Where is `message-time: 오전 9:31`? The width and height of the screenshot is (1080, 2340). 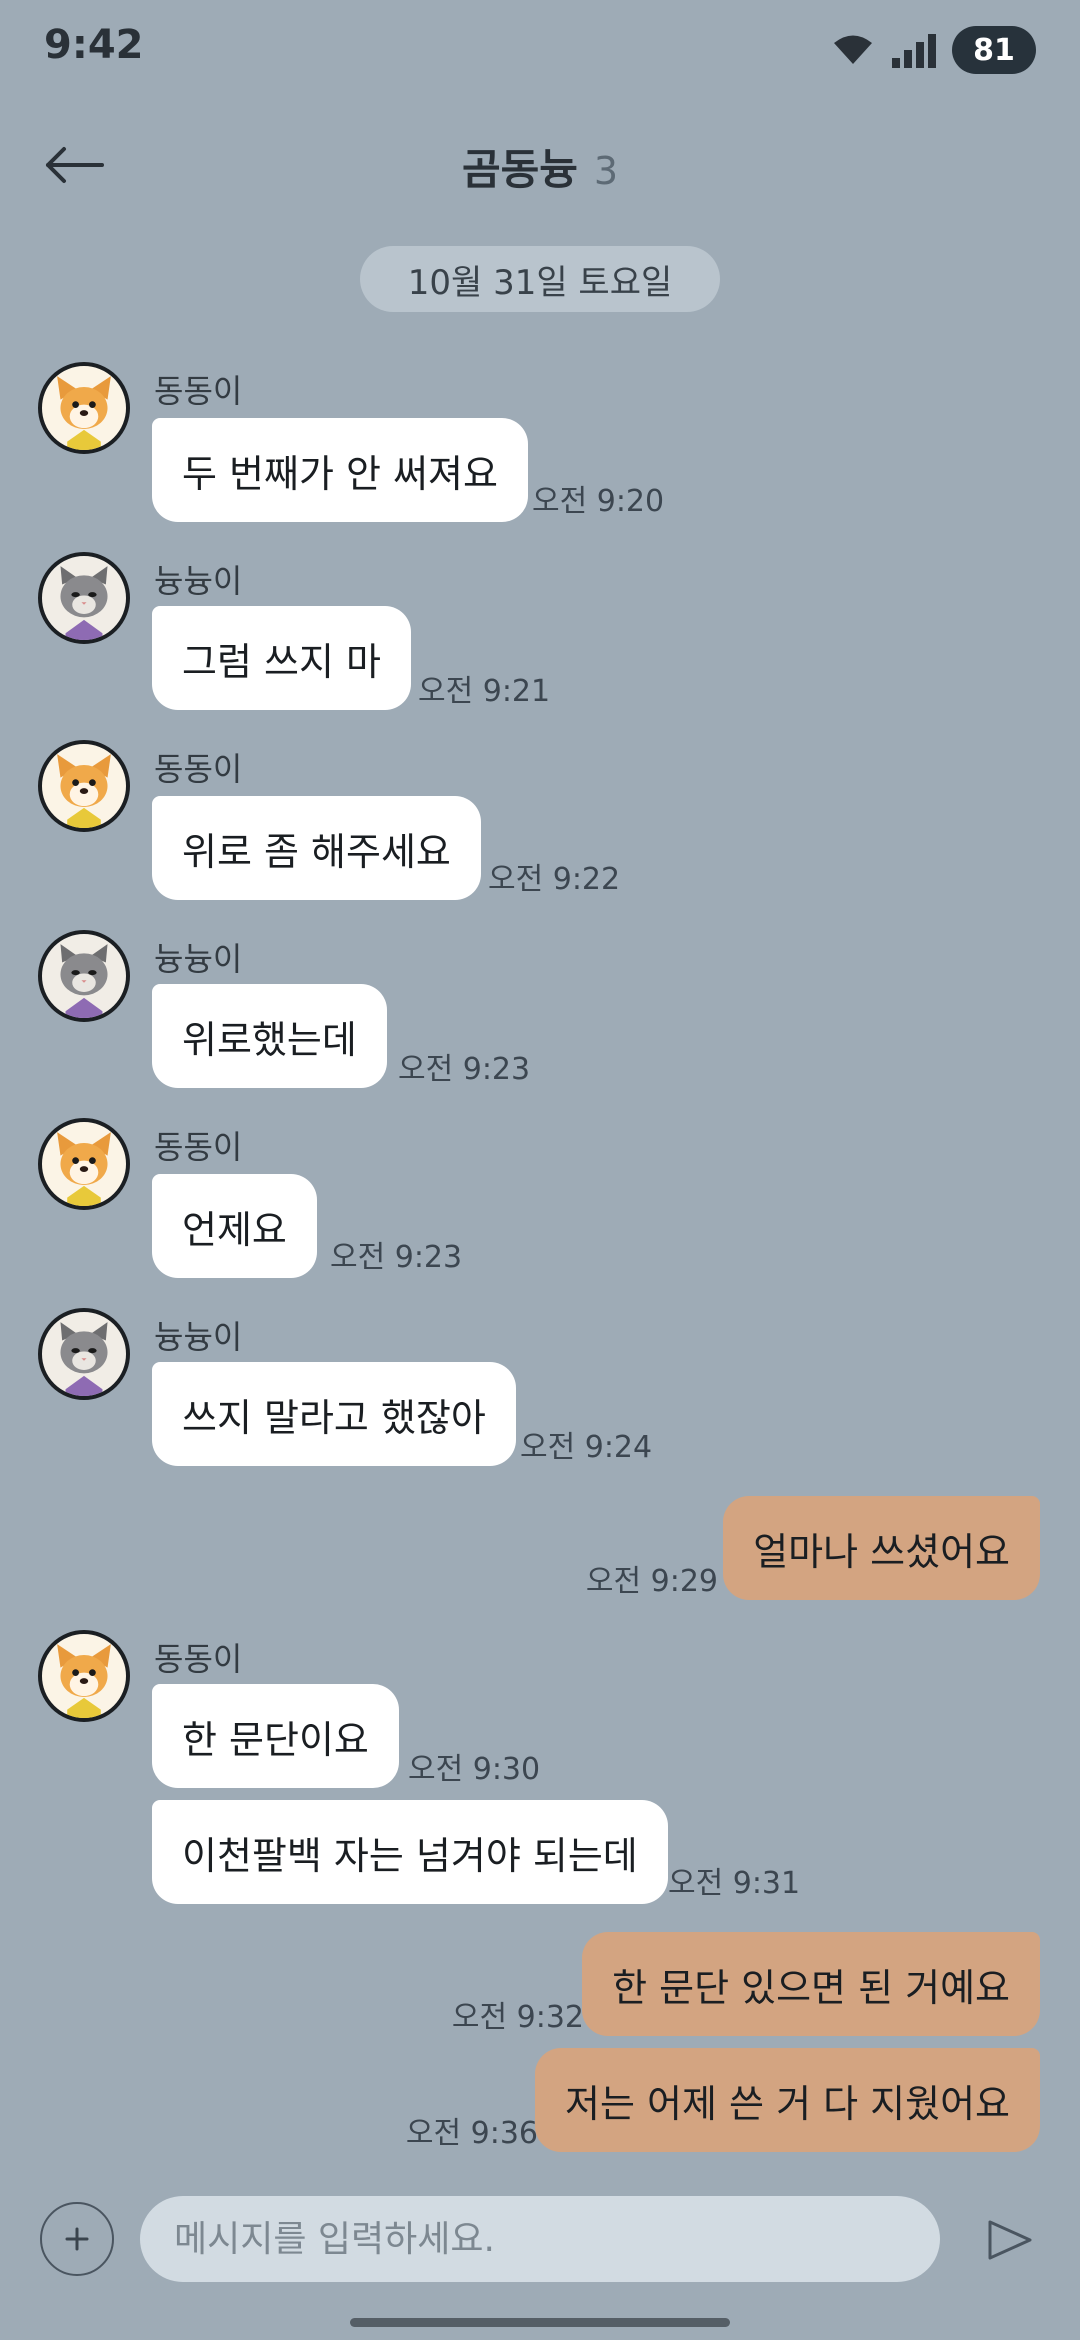 message-time: 오전 9:31 is located at coordinates (734, 1883).